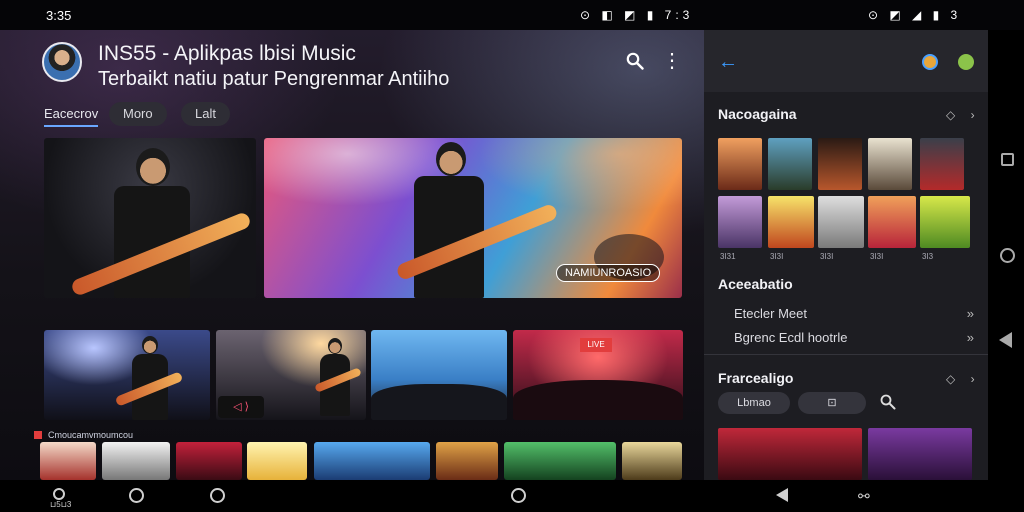 The height and width of the screenshot is (512, 1024). Describe the element at coordinates (928, 256) in the screenshot. I see `cover-caption: 3I3` at that location.